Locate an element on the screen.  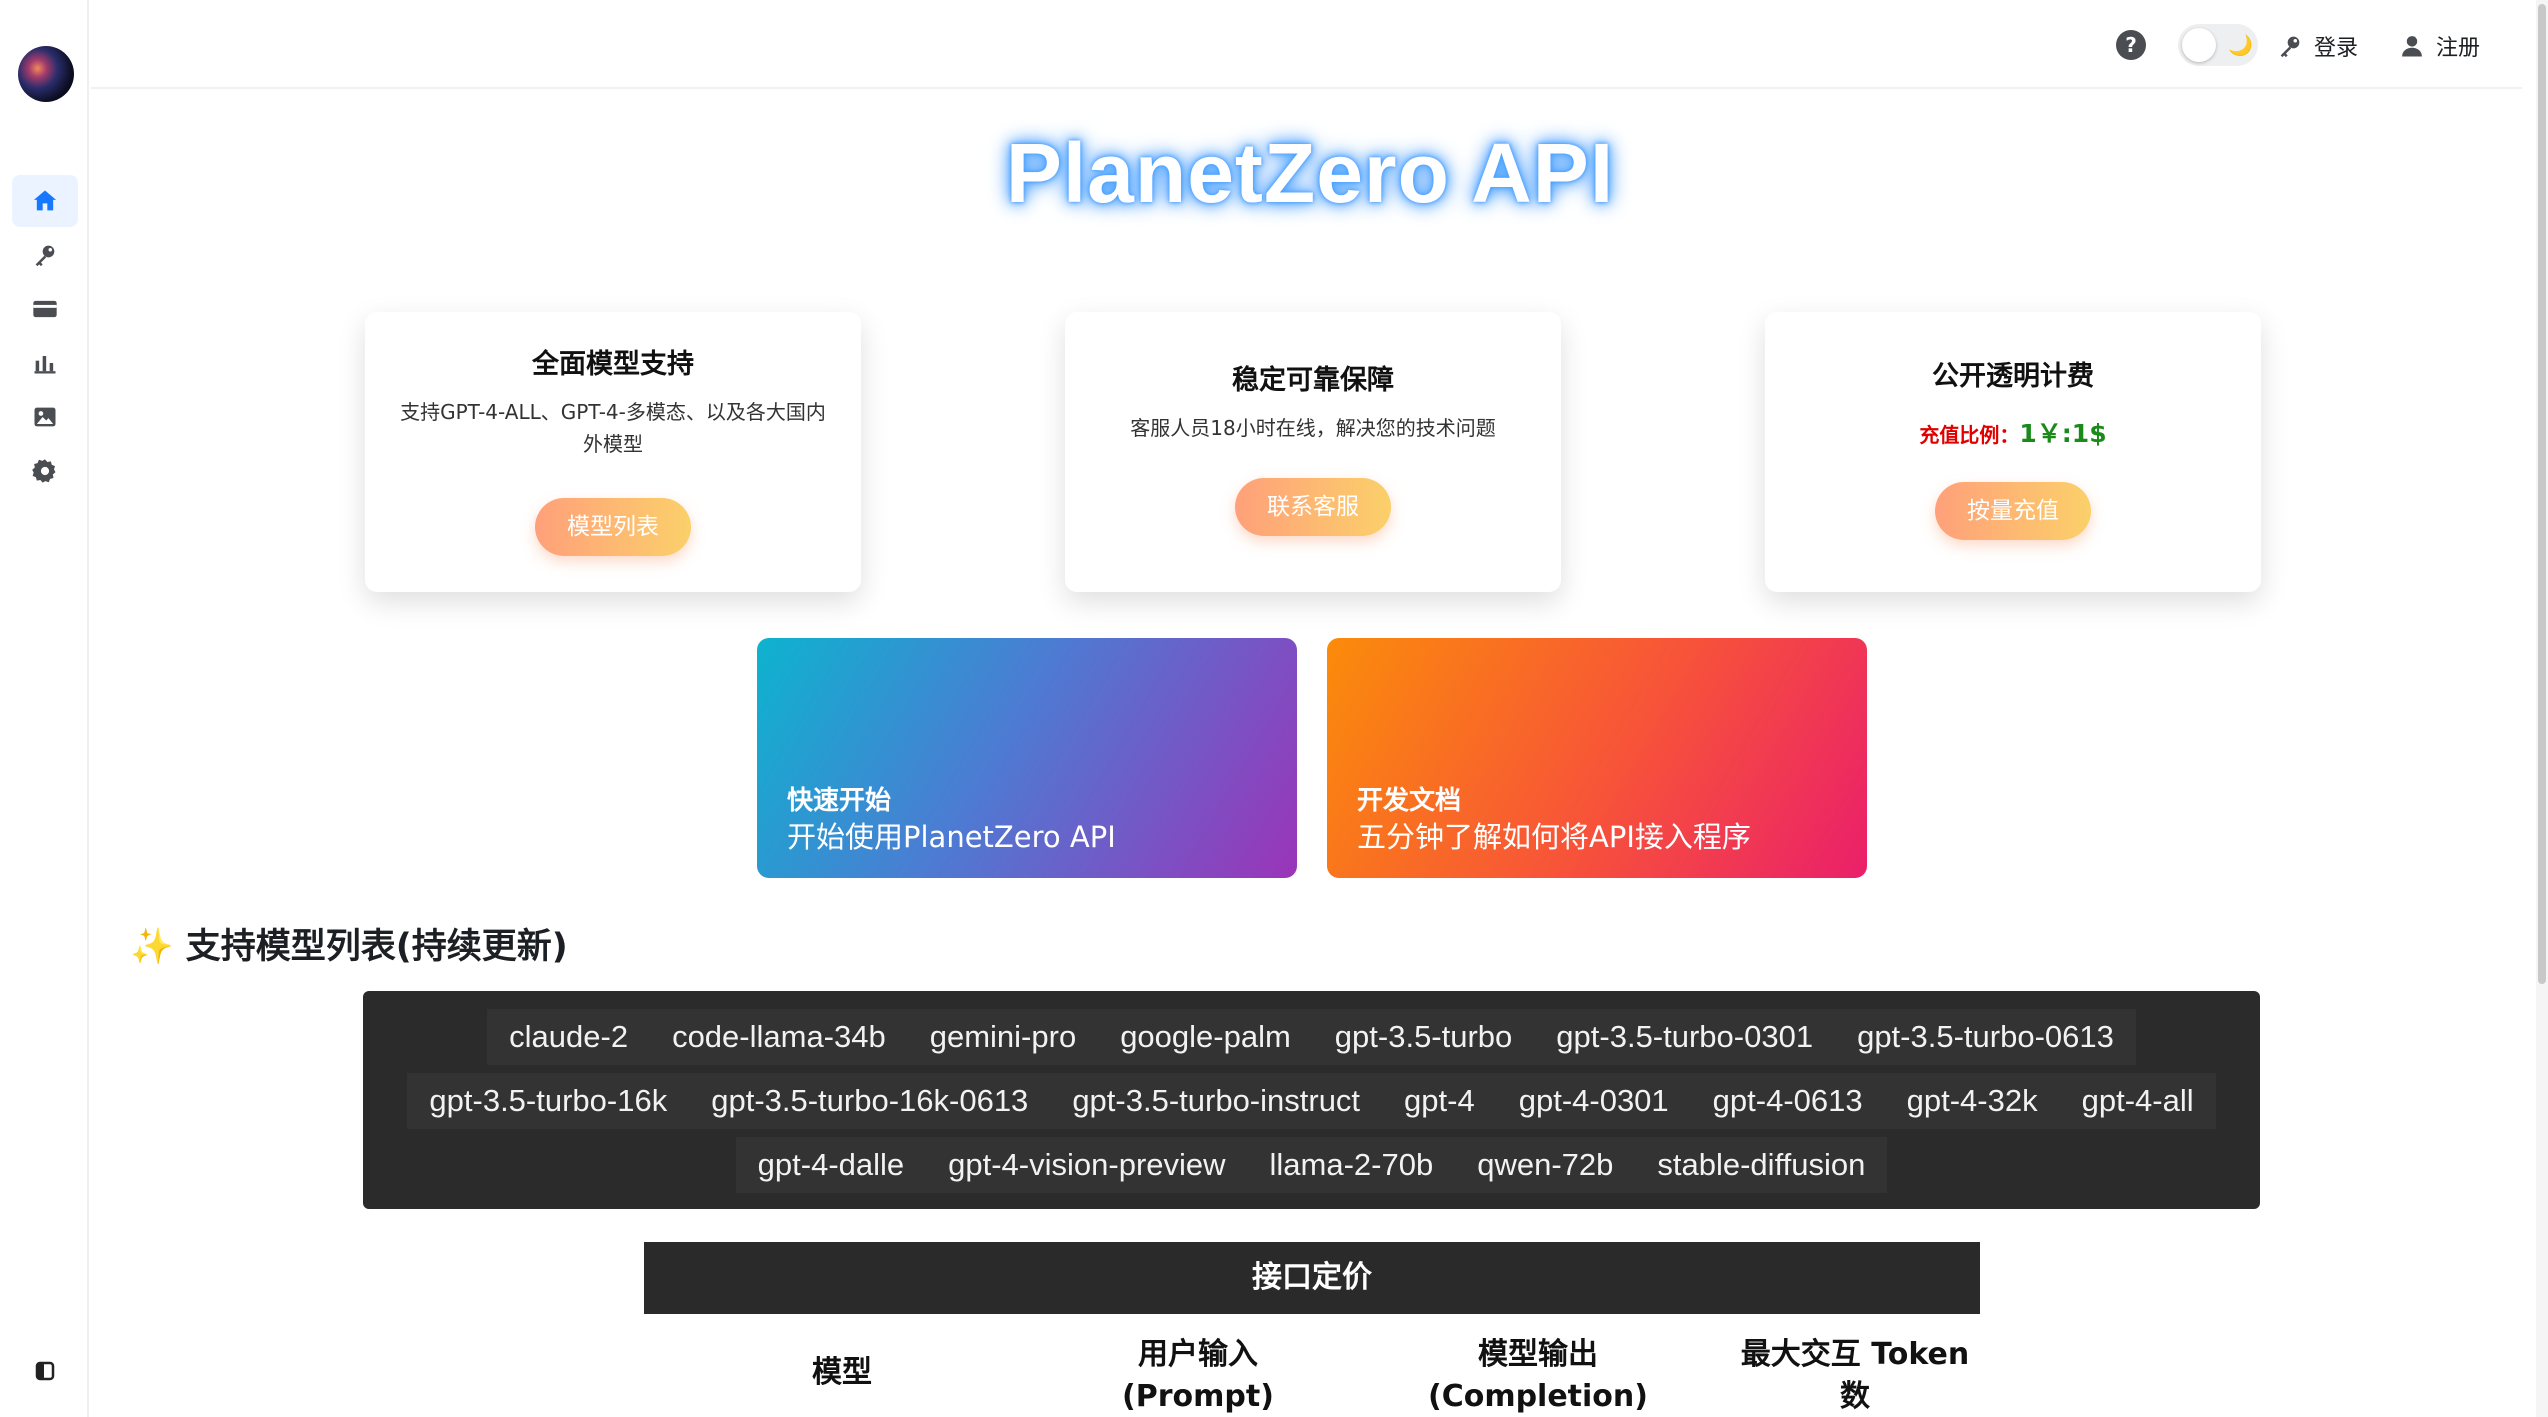
col-header-line: 用户输入 is located at coordinates (1198, 1354).